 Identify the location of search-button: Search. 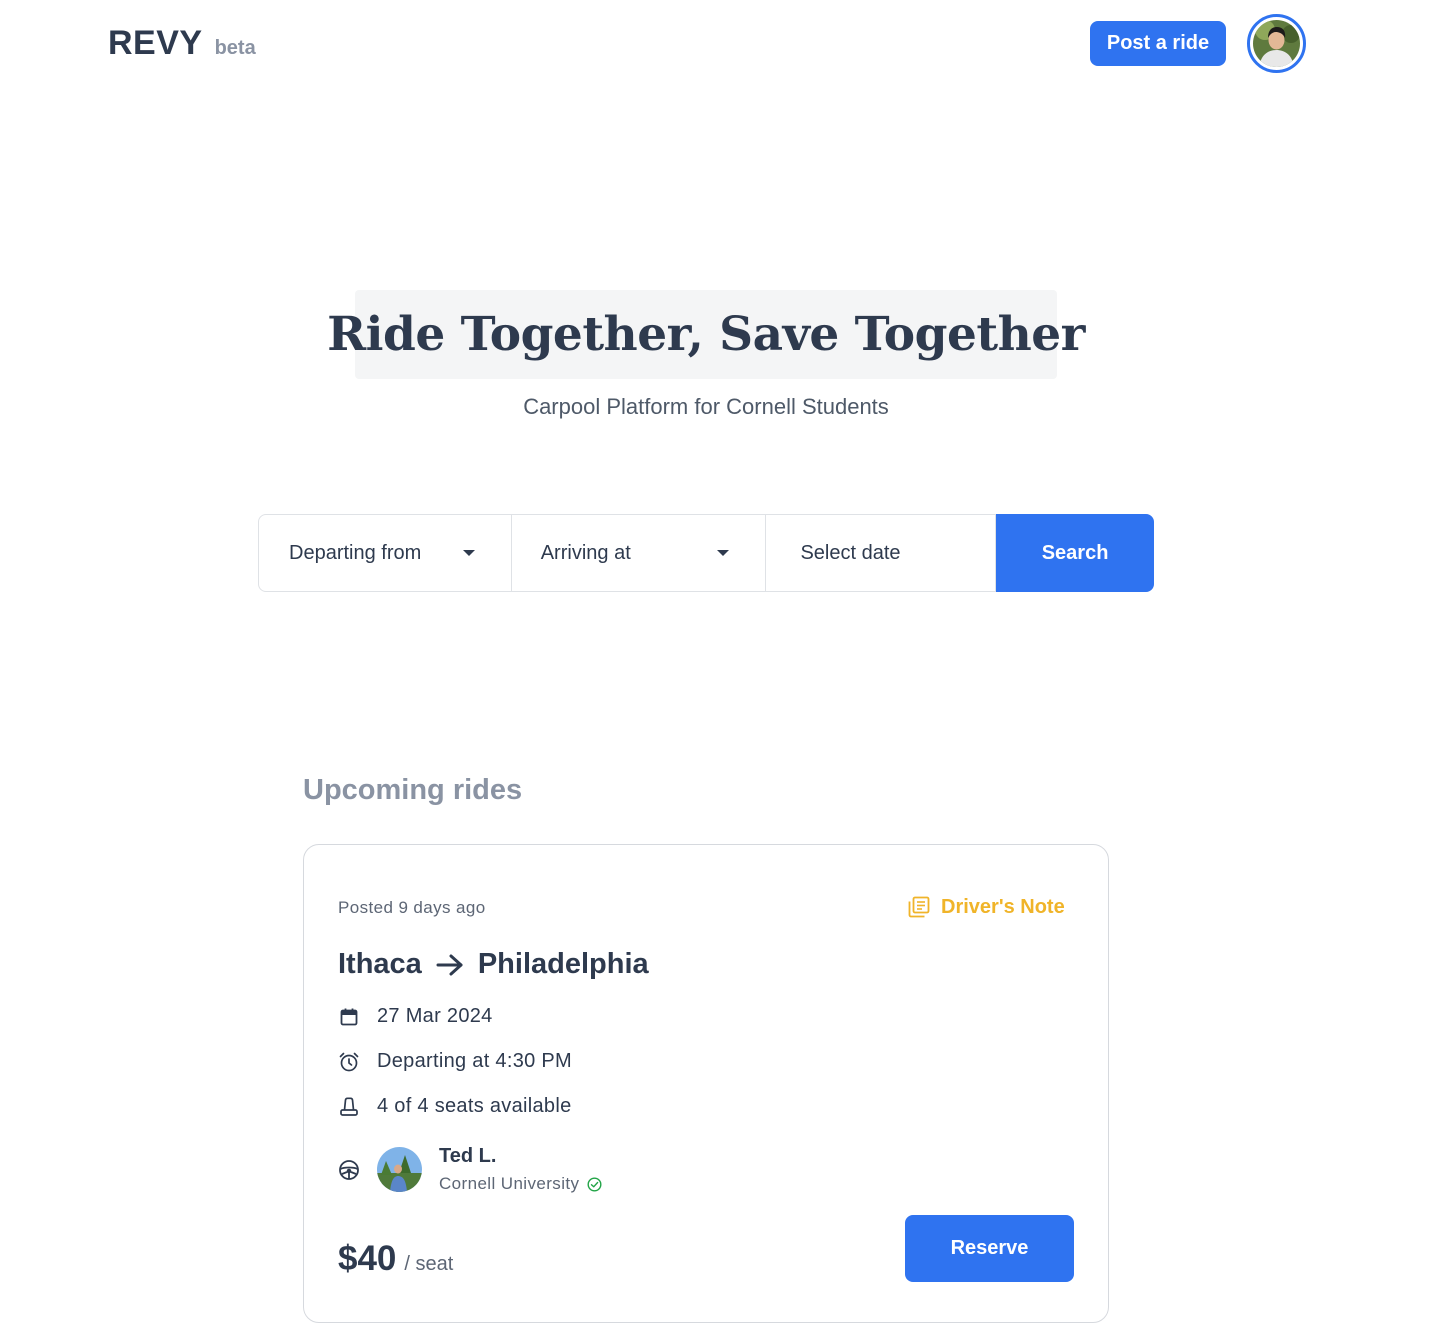
(1075, 553).